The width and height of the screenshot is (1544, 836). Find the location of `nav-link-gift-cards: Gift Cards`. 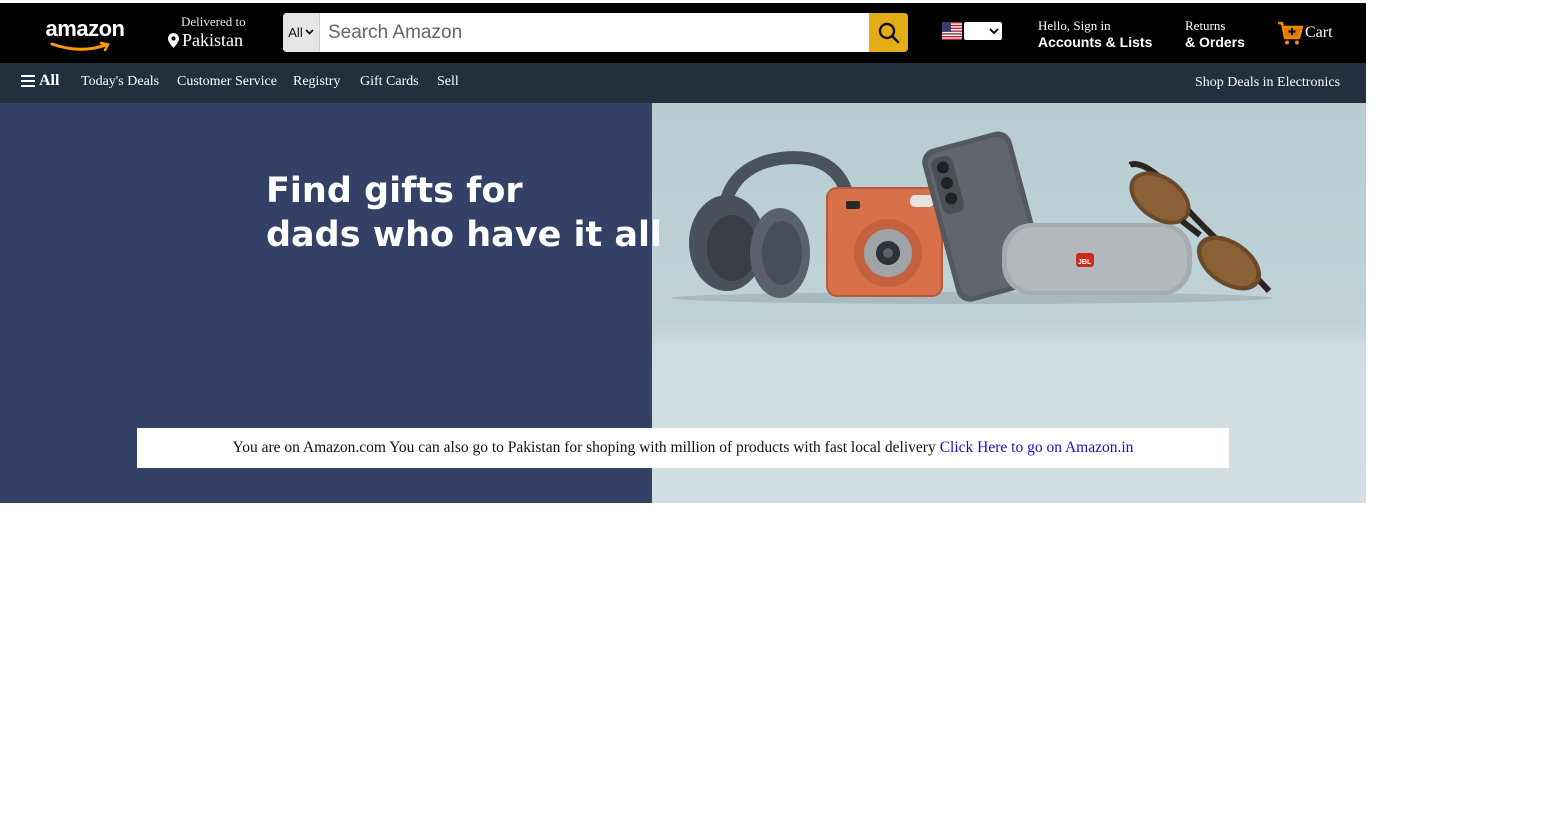

nav-link-gift-cards: Gift Cards is located at coordinates (389, 82).